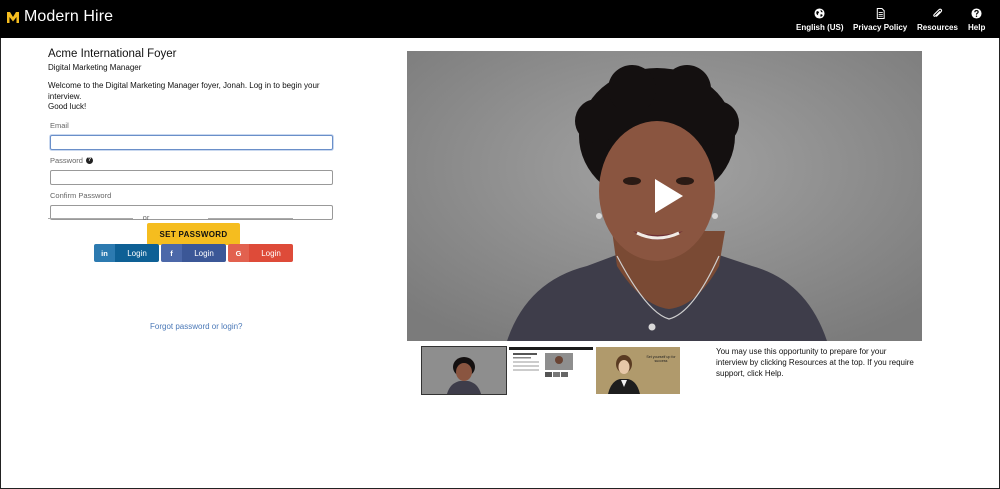 This screenshot has width=1000, height=489. Describe the element at coordinates (937, 27) in the screenshot. I see `nav-resources-label: Resources` at that location.